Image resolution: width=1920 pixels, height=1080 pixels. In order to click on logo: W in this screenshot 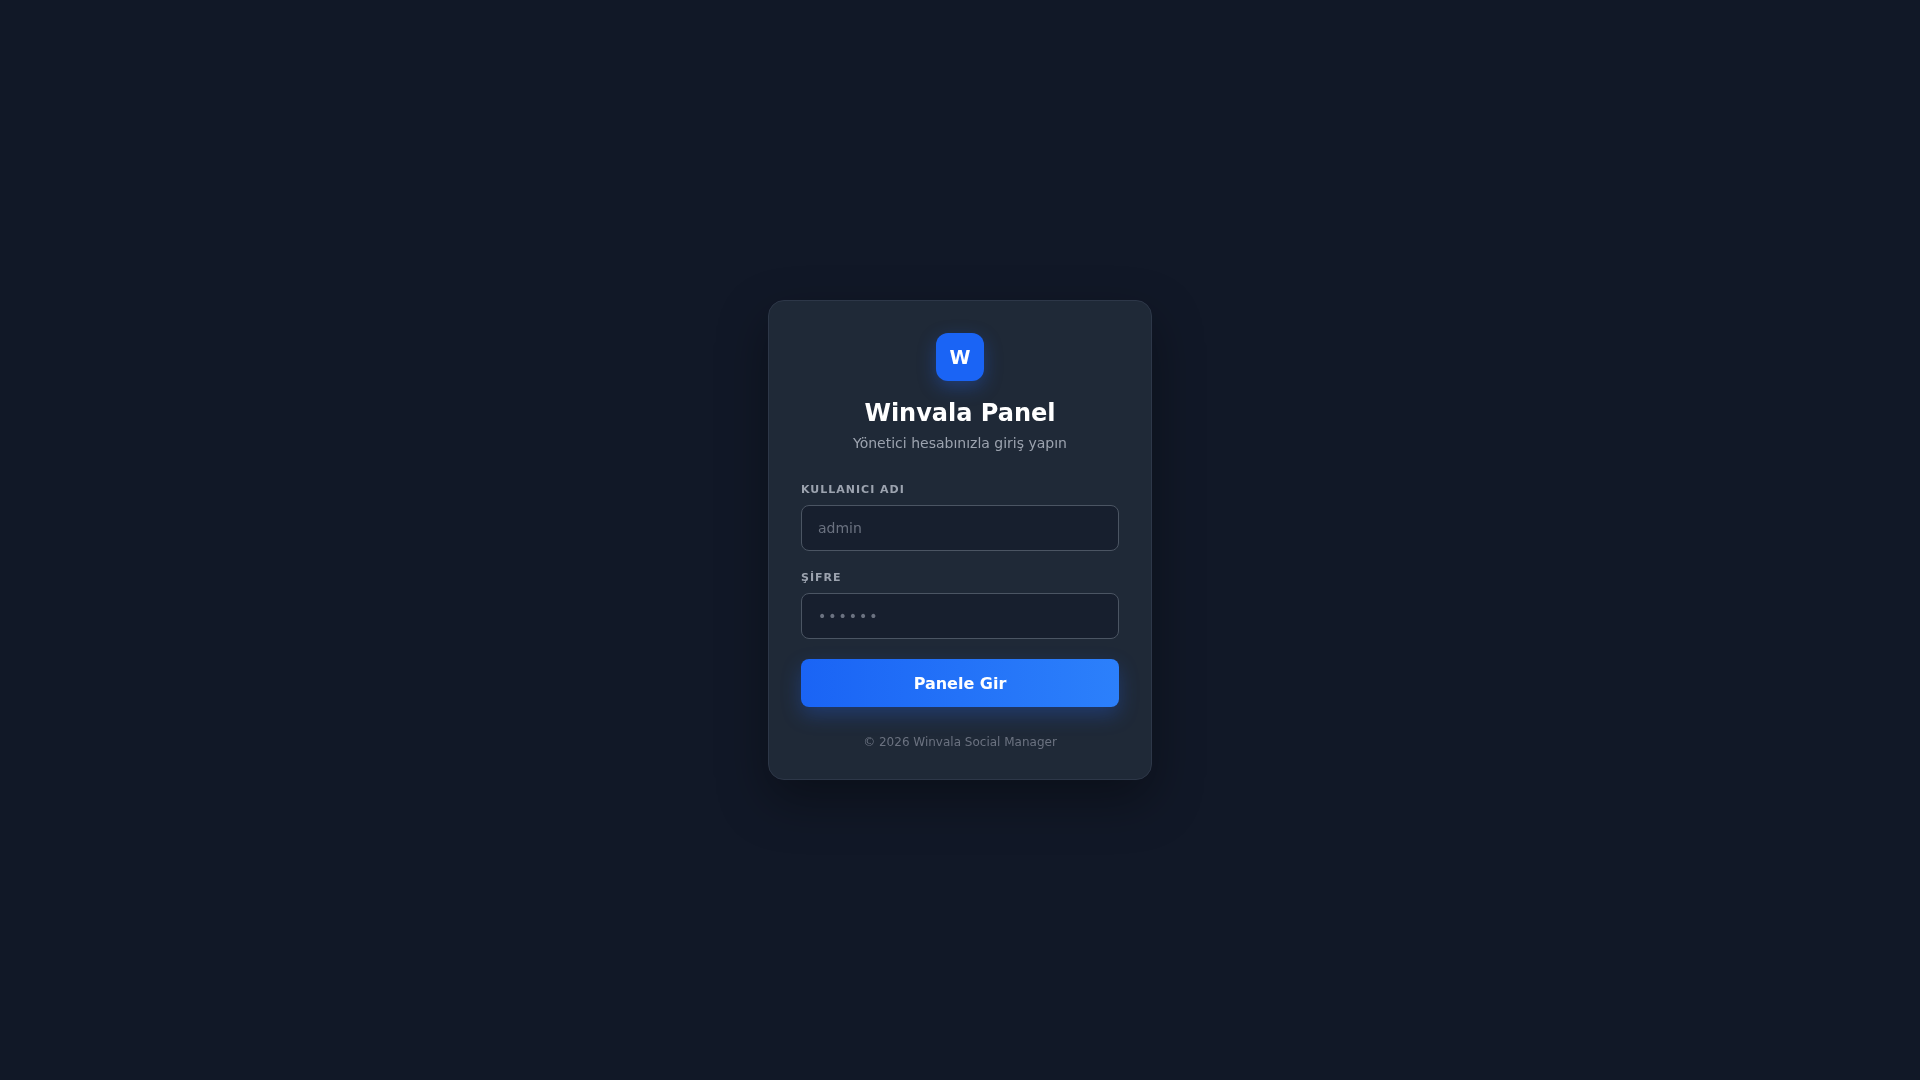, I will do `click(960, 357)`.